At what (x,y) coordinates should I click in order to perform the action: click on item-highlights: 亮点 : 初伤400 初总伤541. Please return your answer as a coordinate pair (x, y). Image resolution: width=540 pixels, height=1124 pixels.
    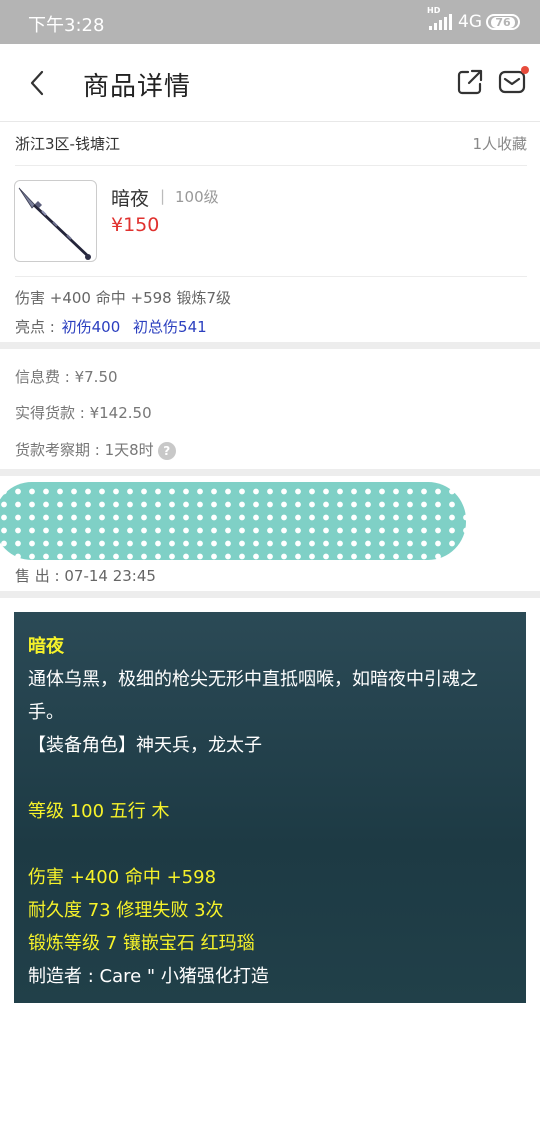
    Looking at the image, I should click on (111, 326).